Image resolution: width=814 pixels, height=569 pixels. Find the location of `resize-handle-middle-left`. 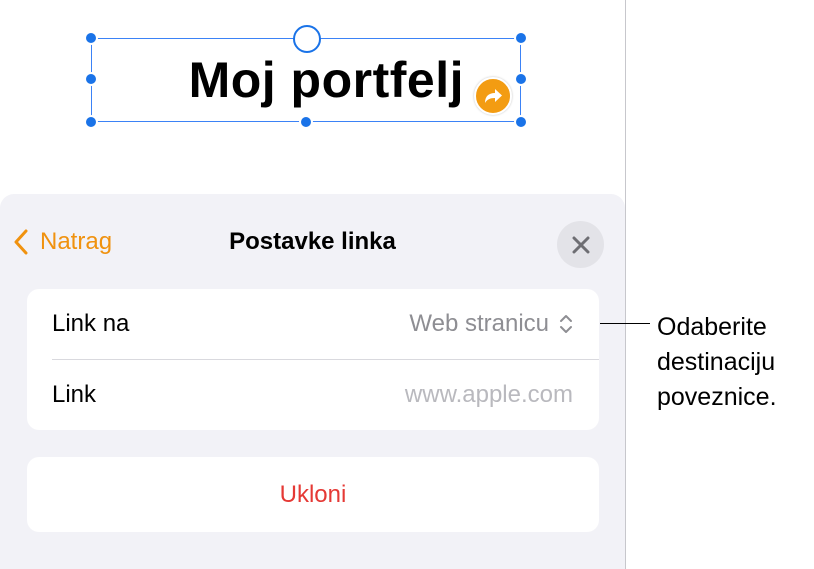

resize-handle-middle-left is located at coordinates (91, 79).